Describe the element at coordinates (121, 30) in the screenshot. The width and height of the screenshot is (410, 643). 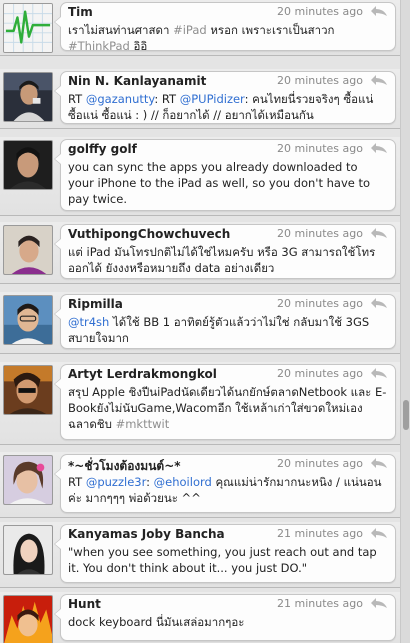
I see `tweet-text-segment: เราไม่สนท่านศาสดา` at that location.